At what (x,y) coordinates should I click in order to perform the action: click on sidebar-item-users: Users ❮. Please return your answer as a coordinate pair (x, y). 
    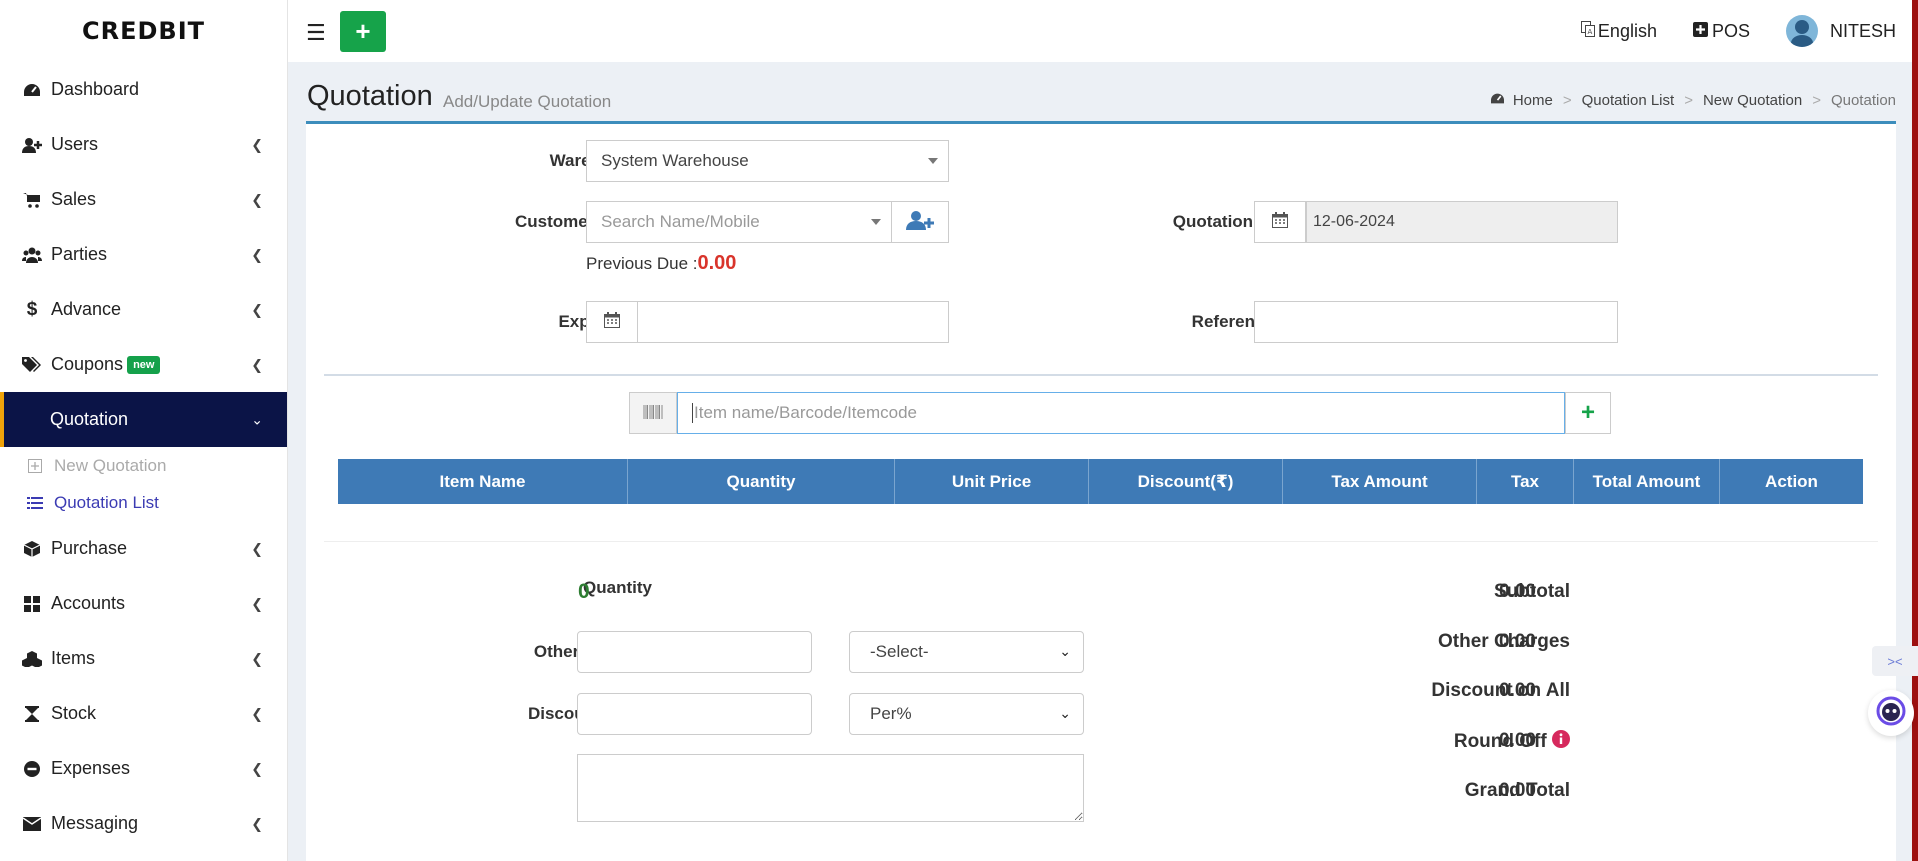
    Looking at the image, I should click on (143, 144).